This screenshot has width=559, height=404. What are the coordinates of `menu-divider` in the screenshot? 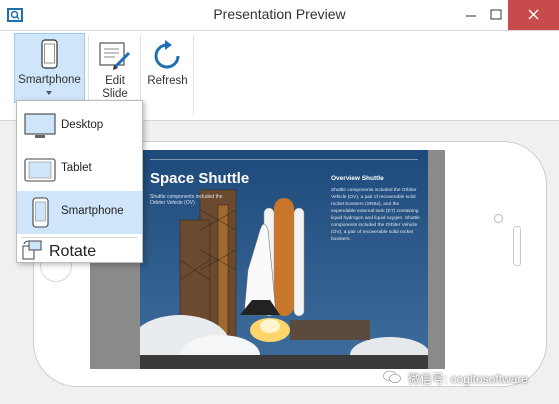 It's located at (79, 237).